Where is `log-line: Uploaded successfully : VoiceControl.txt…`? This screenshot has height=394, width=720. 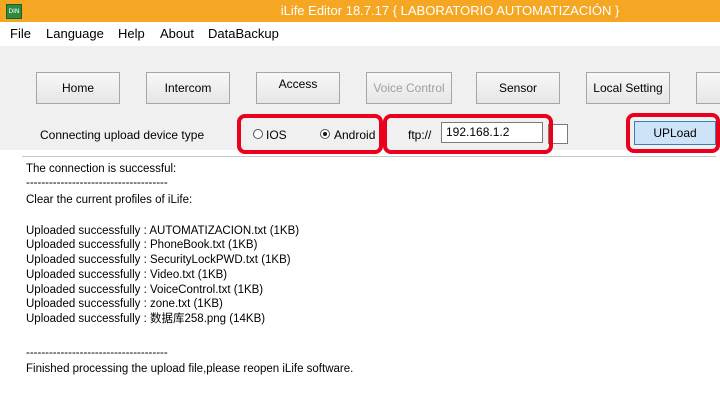
log-line: Uploaded successfully : VoiceControl.txt… is located at coordinates (145, 290).